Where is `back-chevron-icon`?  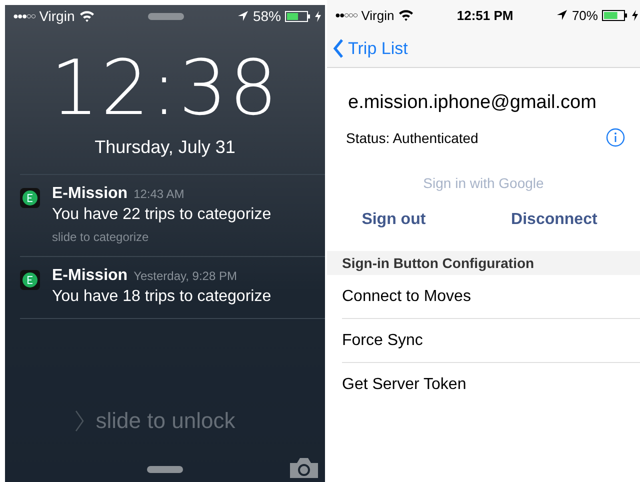 back-chevron-icon is located at coordinates (338, 48).